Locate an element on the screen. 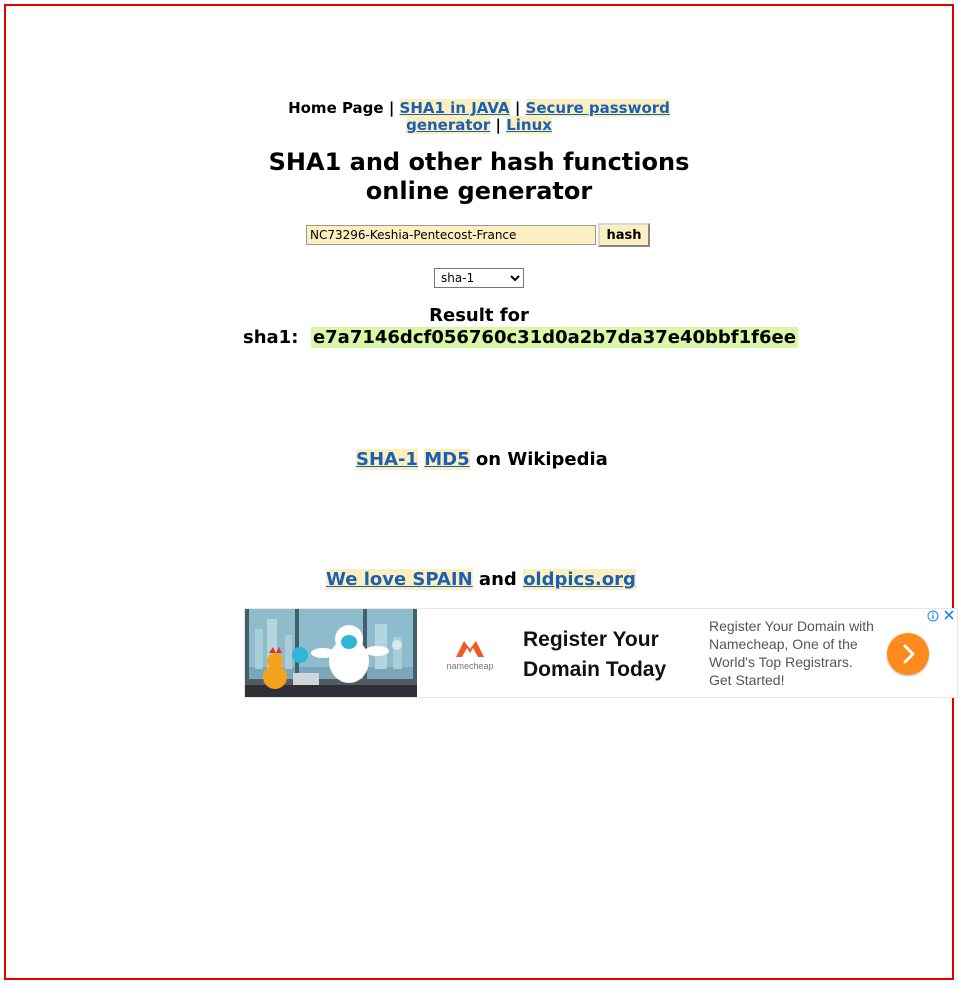 This screenshot has width=958, height=984. ad-headline: Register Your Domain Today is located at coordinates (608, 655).